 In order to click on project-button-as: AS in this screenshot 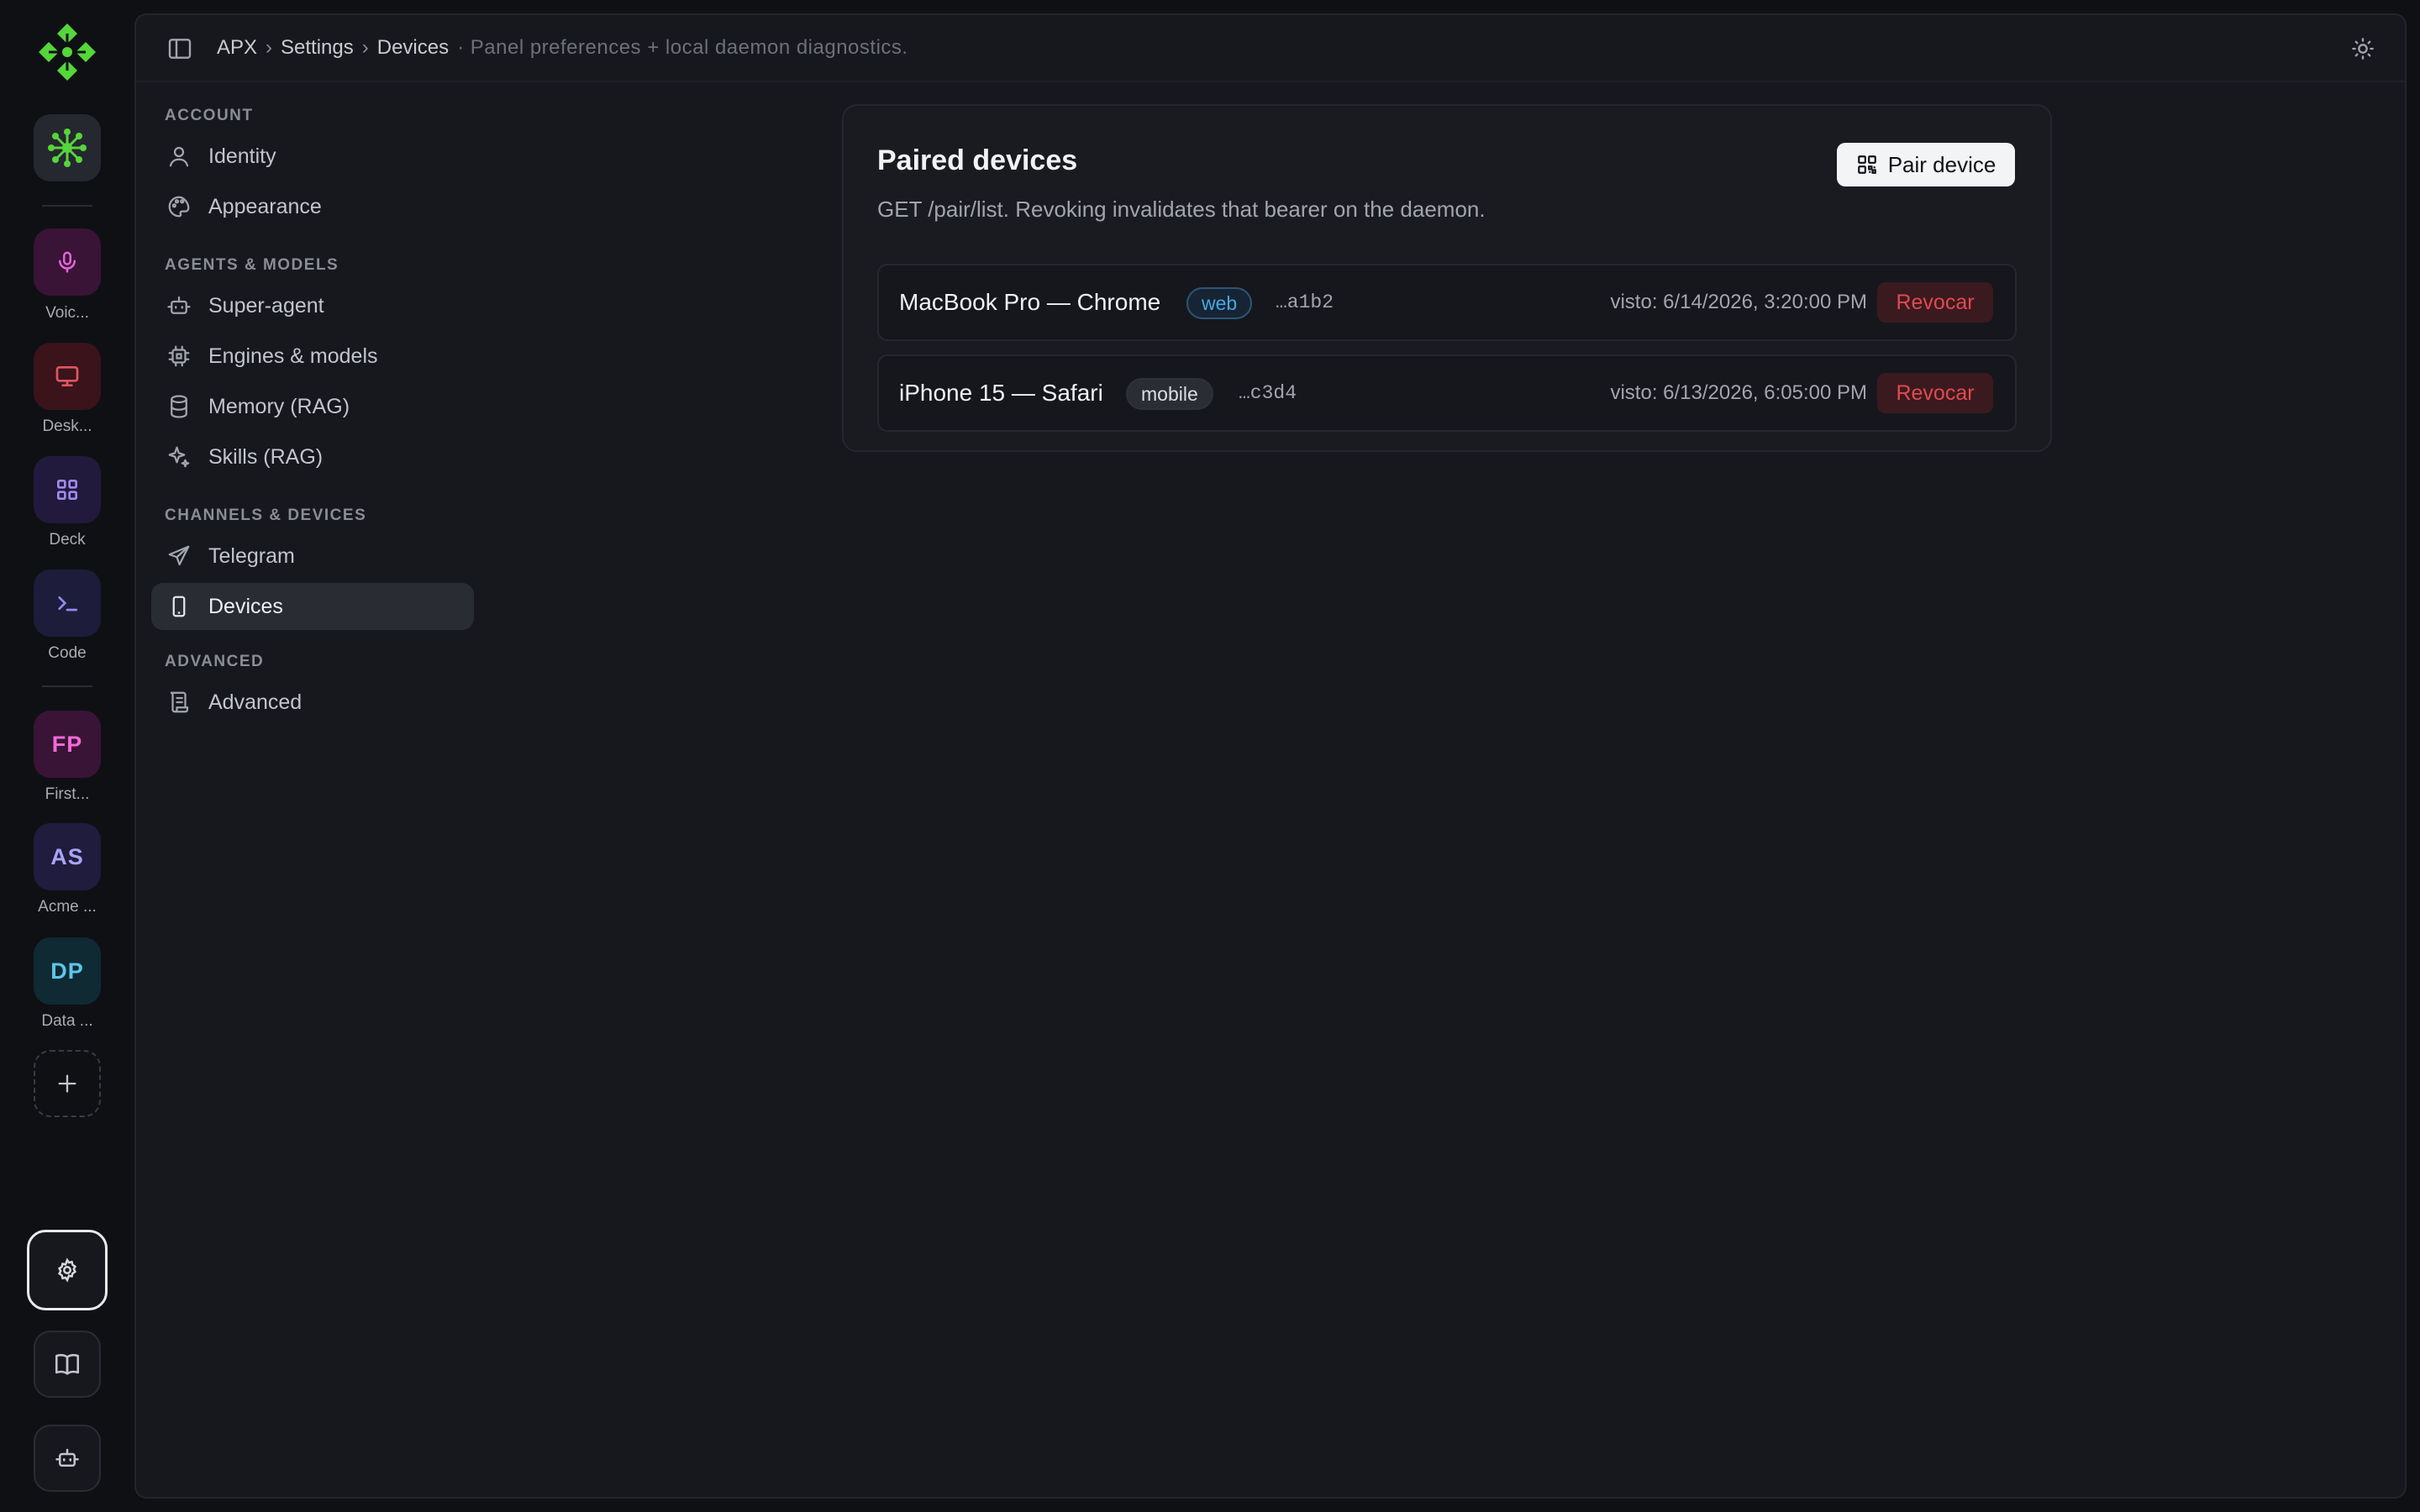, I will do `click(67, 856)`.